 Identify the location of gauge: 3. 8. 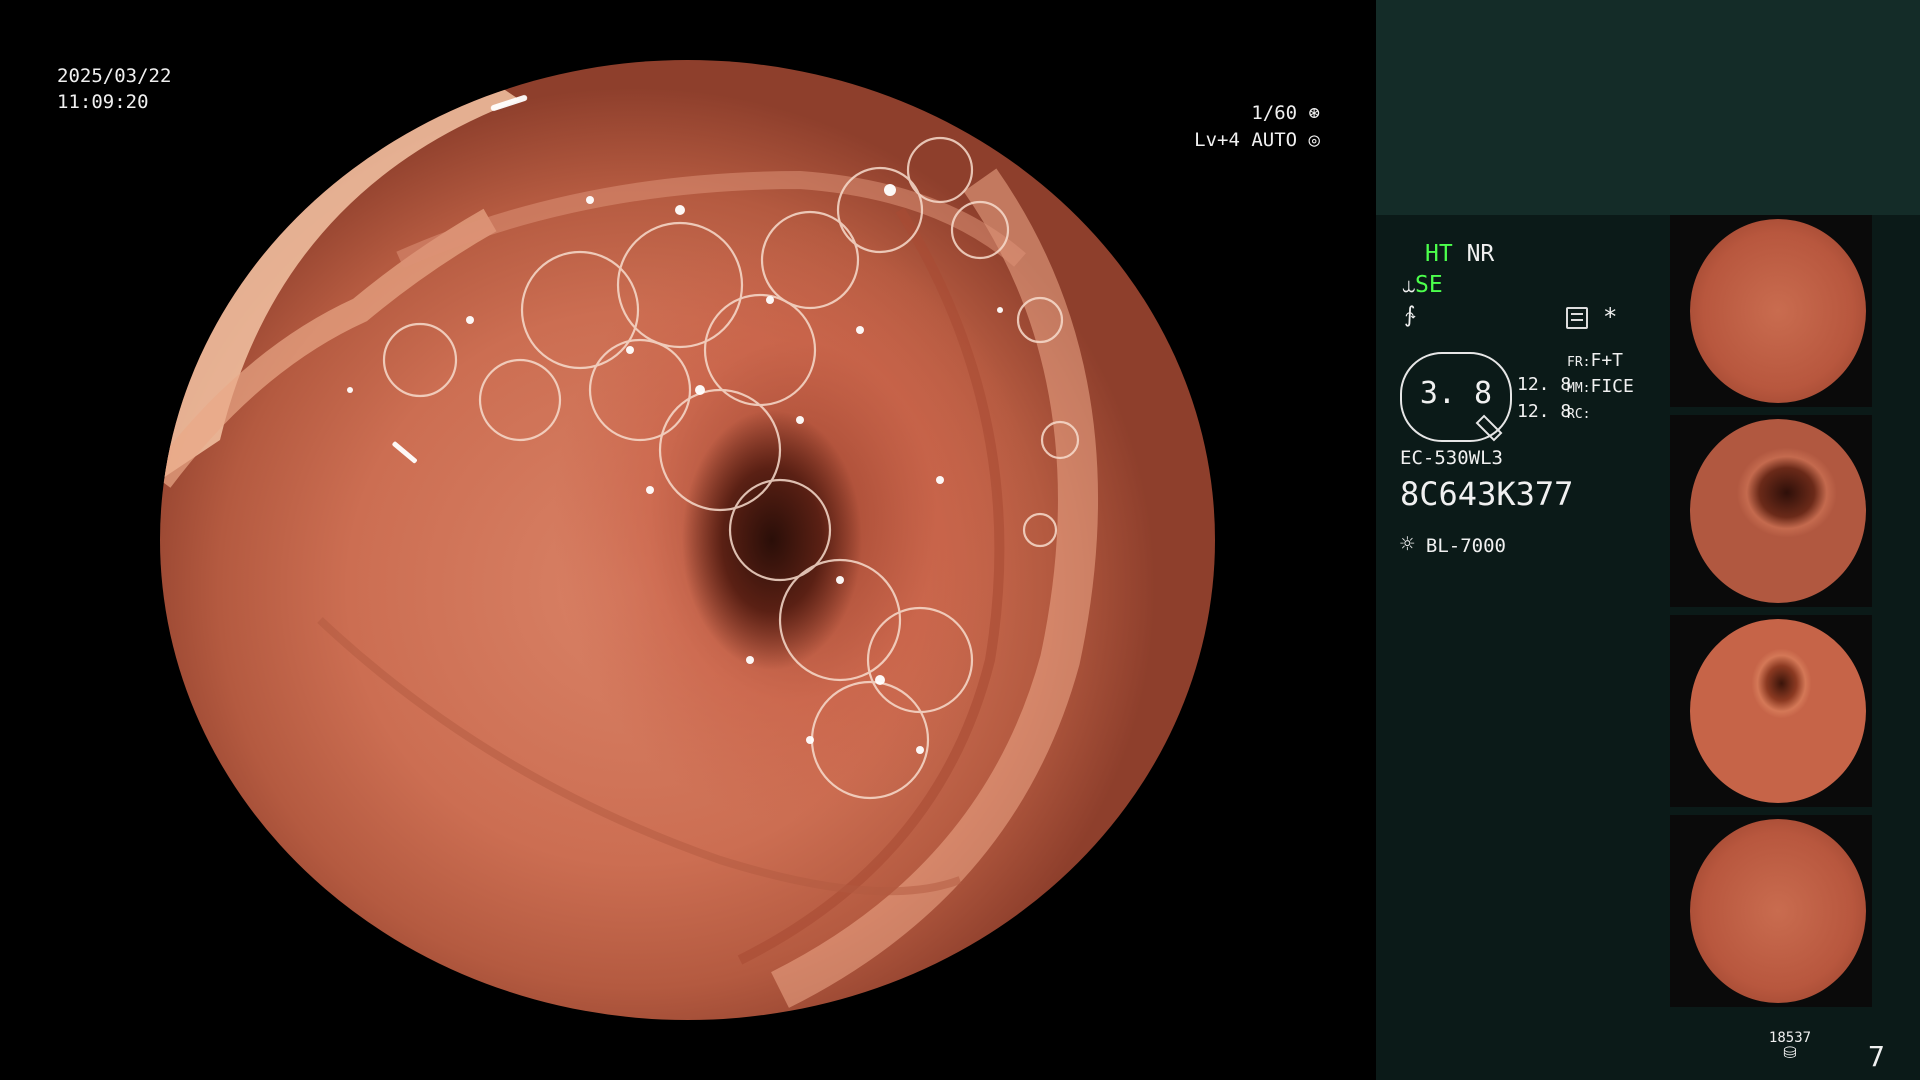
(1456, 397).